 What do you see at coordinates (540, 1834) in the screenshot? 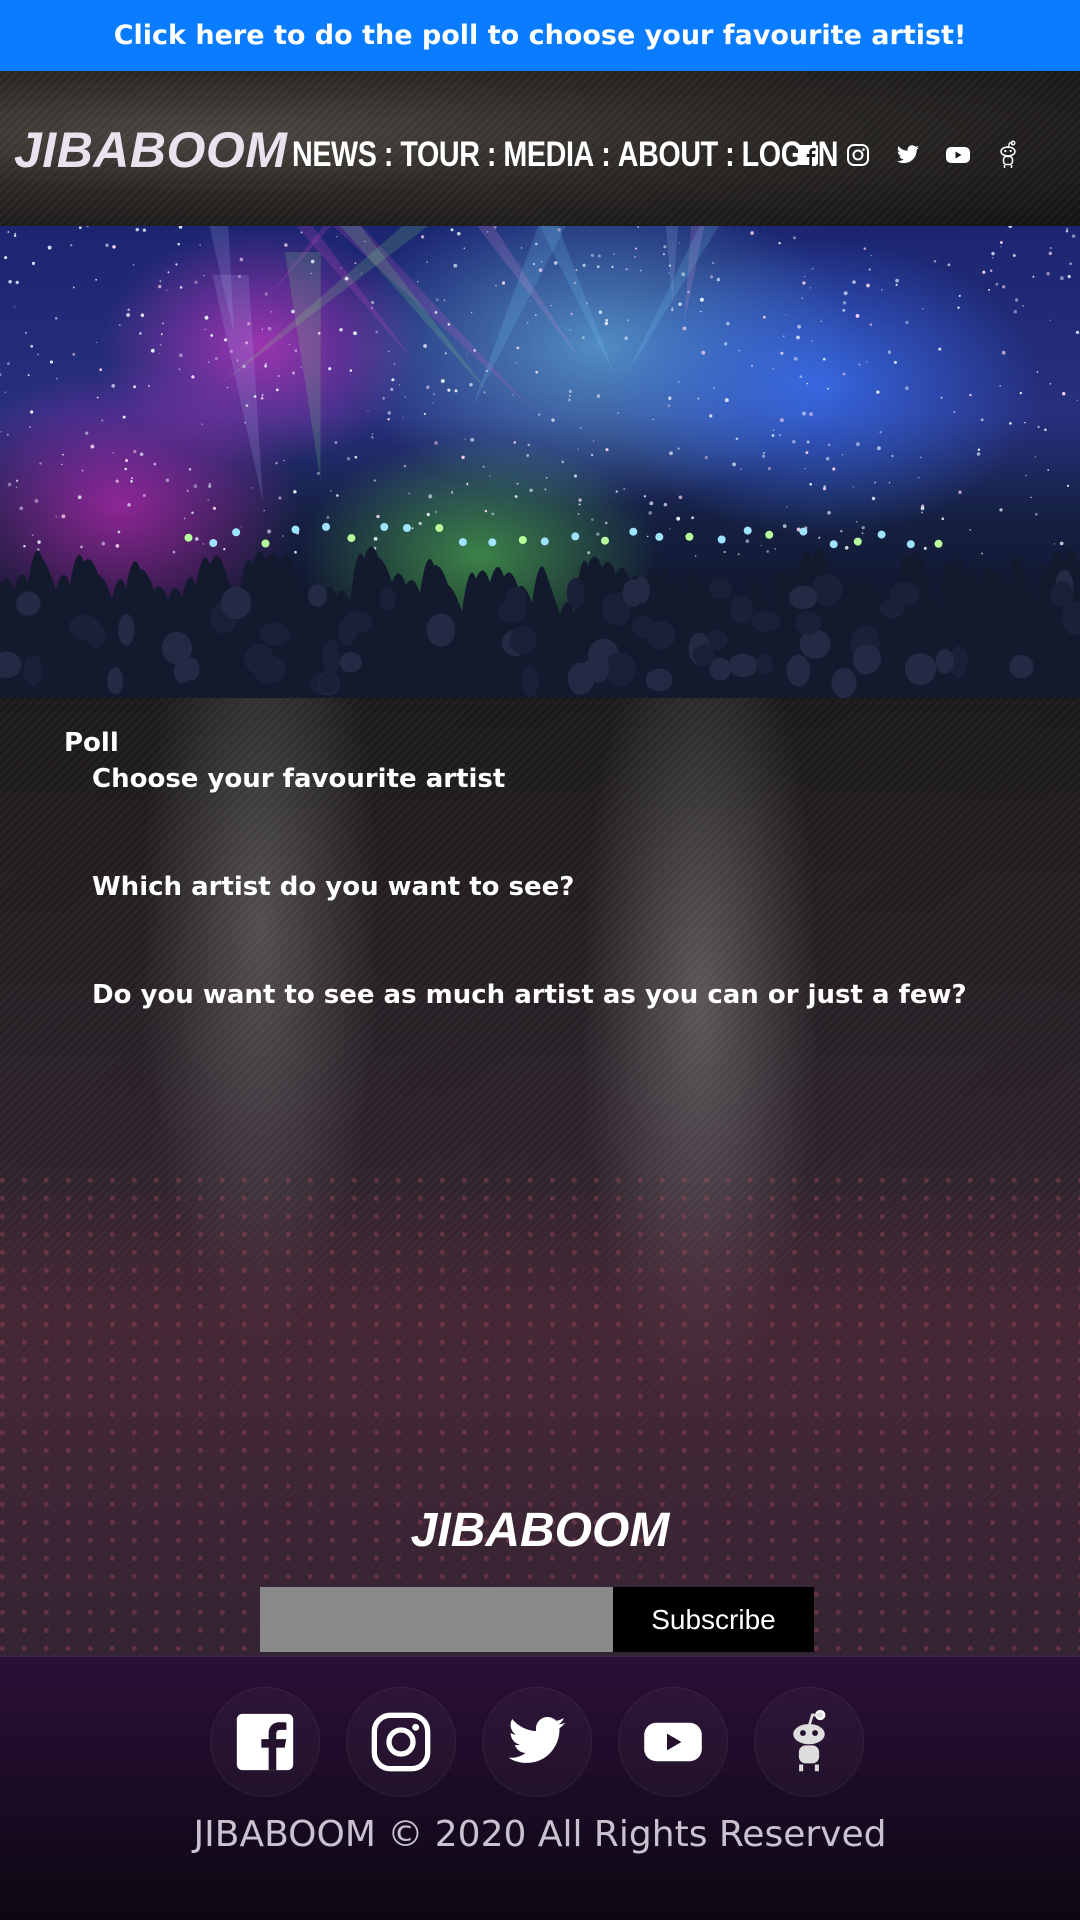
I see `copyright-text: JIBABOOM © 2020 All Rights Reserved` at bounding box center [540, 1834].